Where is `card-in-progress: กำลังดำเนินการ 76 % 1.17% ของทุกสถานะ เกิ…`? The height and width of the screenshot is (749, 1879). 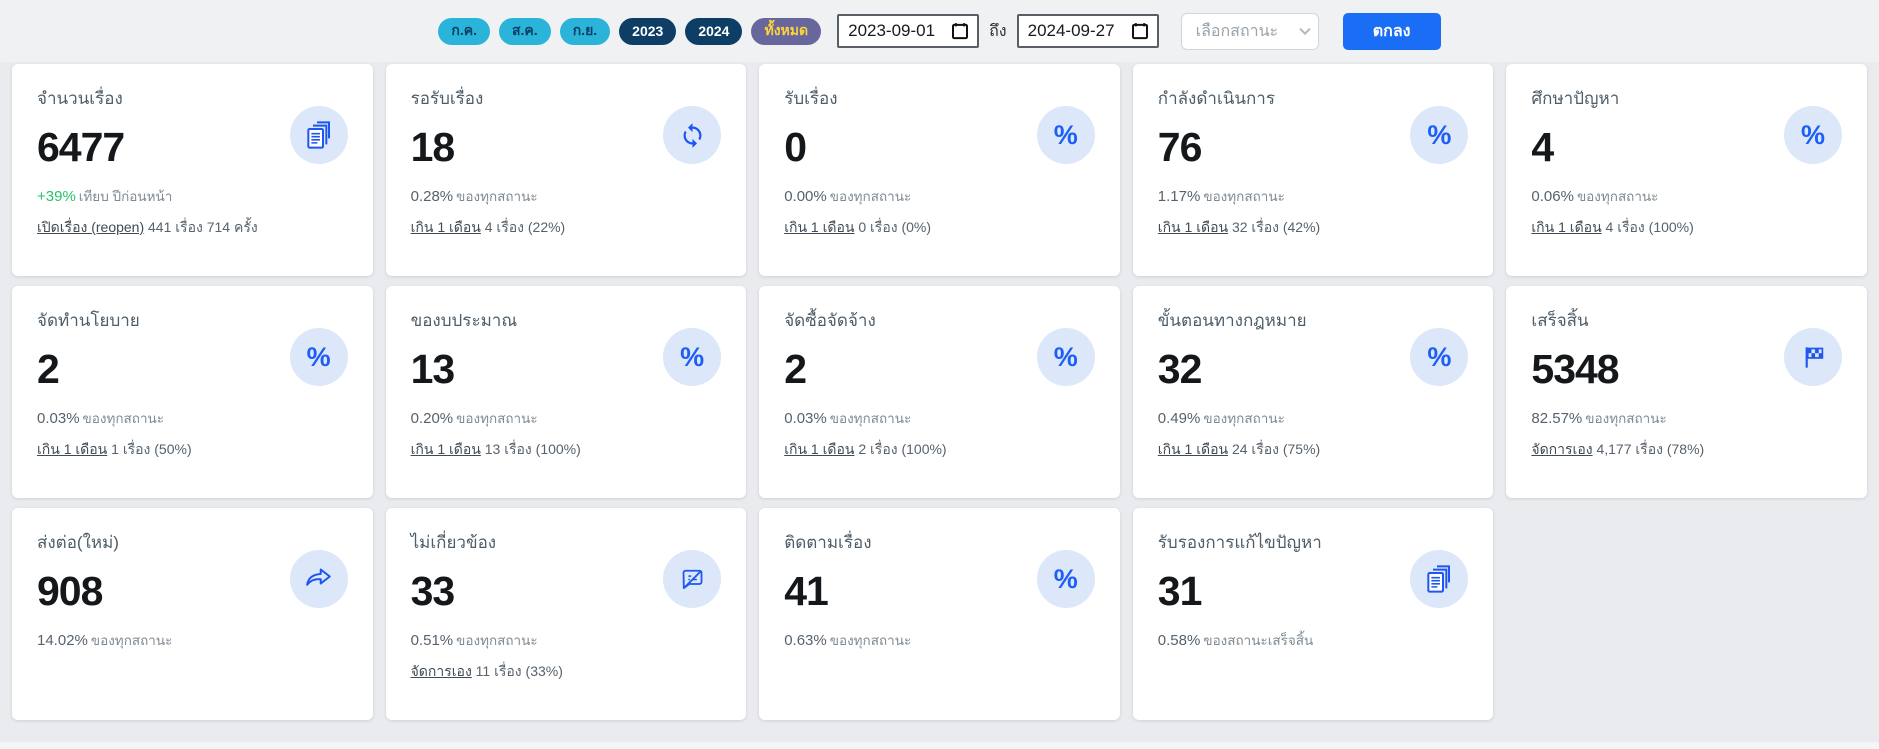
card-in-progress: กำลังดำเนินการ 76 % 1.17% ของทุกสถานะ เกิ… is located at coordinates (1313, 170).